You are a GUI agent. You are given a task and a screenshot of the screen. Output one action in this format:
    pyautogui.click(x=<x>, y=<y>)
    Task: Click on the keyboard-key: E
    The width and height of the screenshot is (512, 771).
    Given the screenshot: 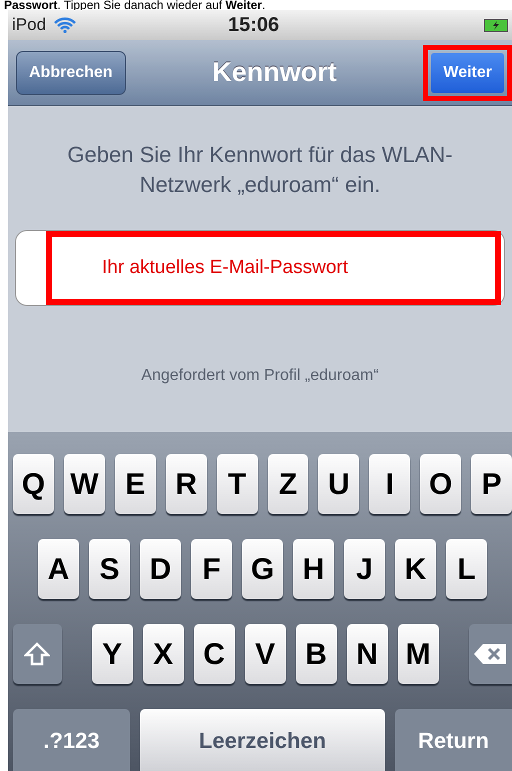 What is the action you would take?
    pyautogui.click(x=135, y=484)
    